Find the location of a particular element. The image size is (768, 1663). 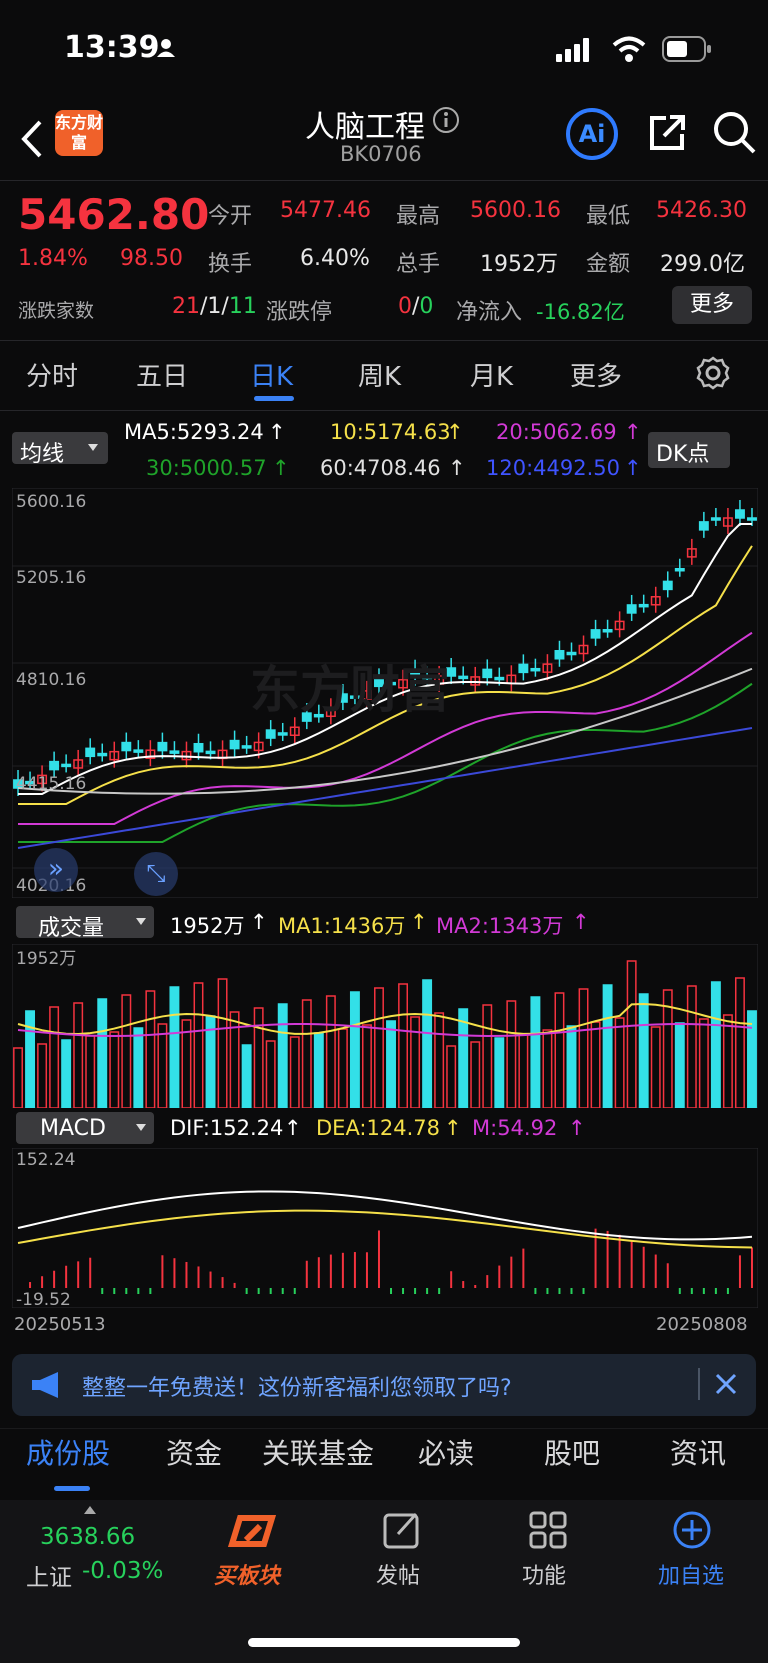

buy-sector-button: 买板块 is located at coordinates (252, 1550).